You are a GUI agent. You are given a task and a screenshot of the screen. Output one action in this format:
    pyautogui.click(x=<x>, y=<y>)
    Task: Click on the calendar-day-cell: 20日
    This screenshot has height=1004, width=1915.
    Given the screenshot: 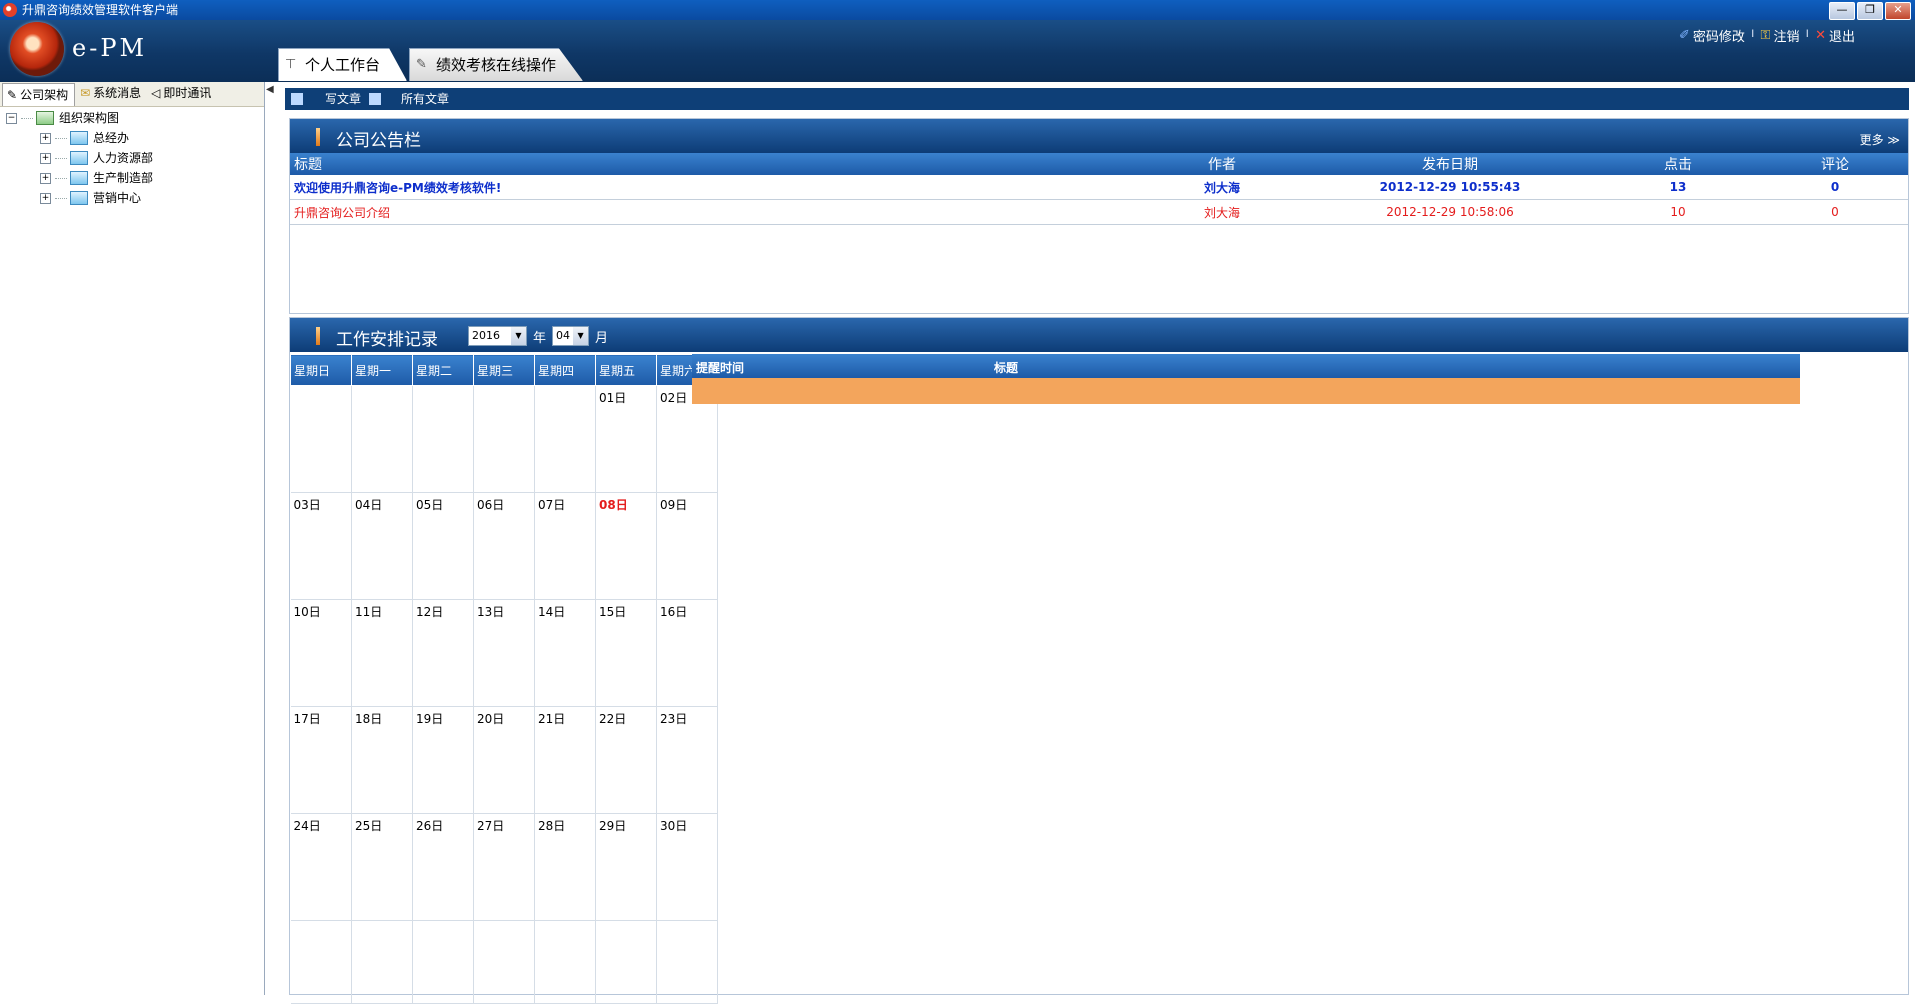 What is the action you would take?
    pyautogui.click(x=504, y=760)
    